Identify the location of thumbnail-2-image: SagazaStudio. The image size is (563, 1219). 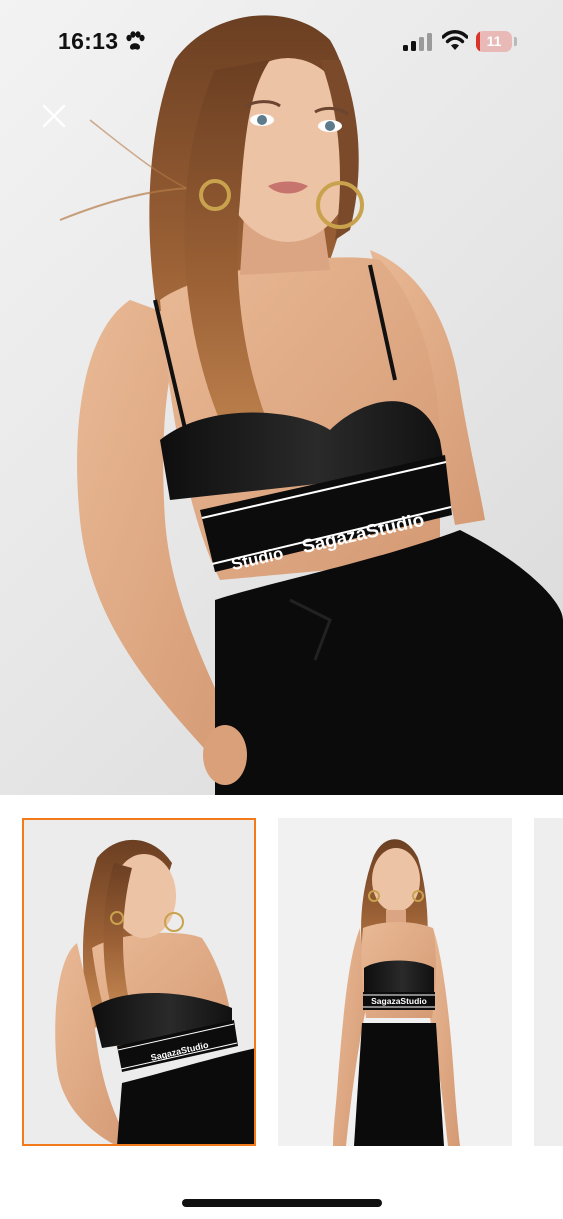
(395, 982).